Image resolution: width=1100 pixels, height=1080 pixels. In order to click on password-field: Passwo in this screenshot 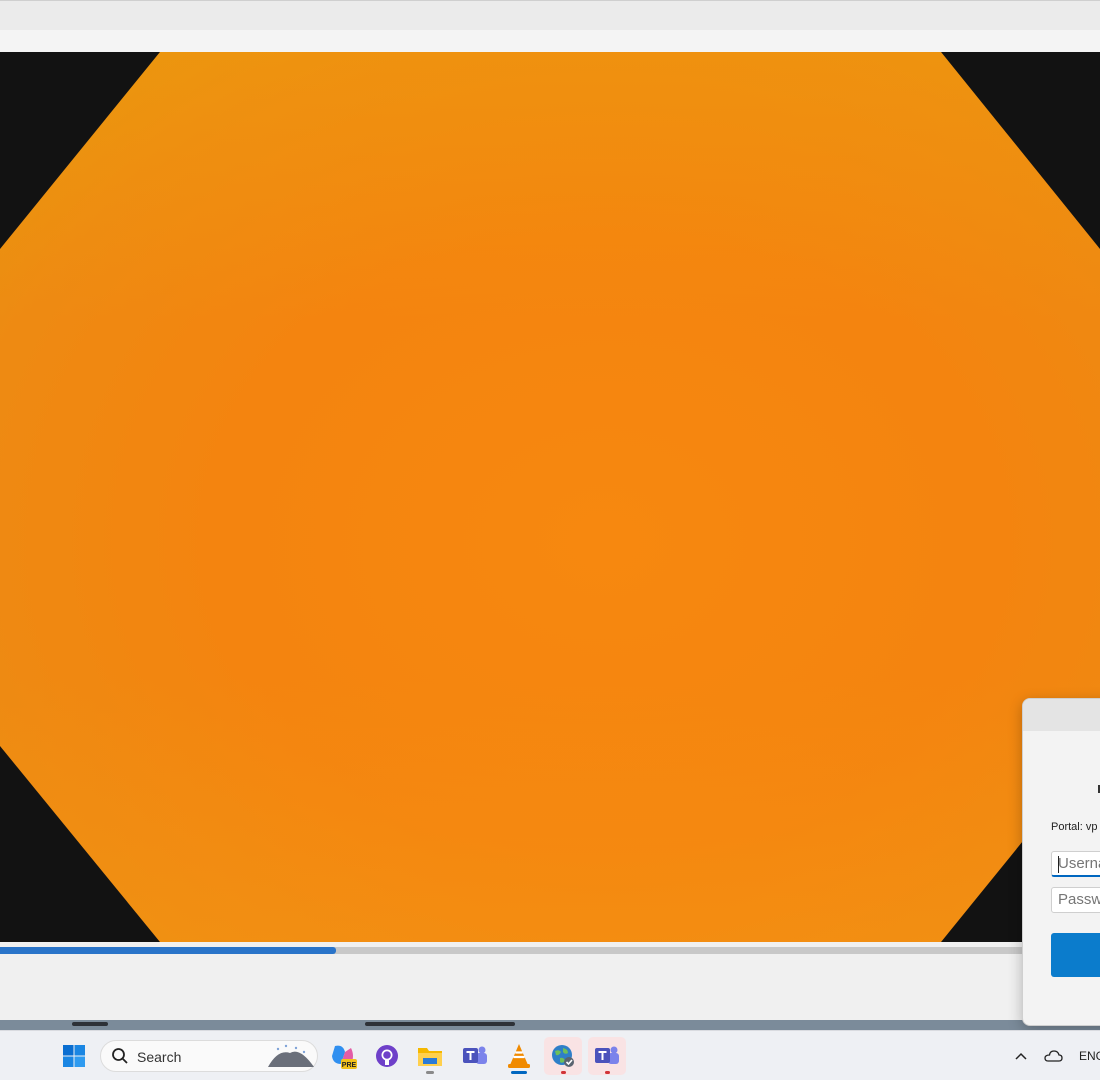, I will do `click(1075, 900)`.